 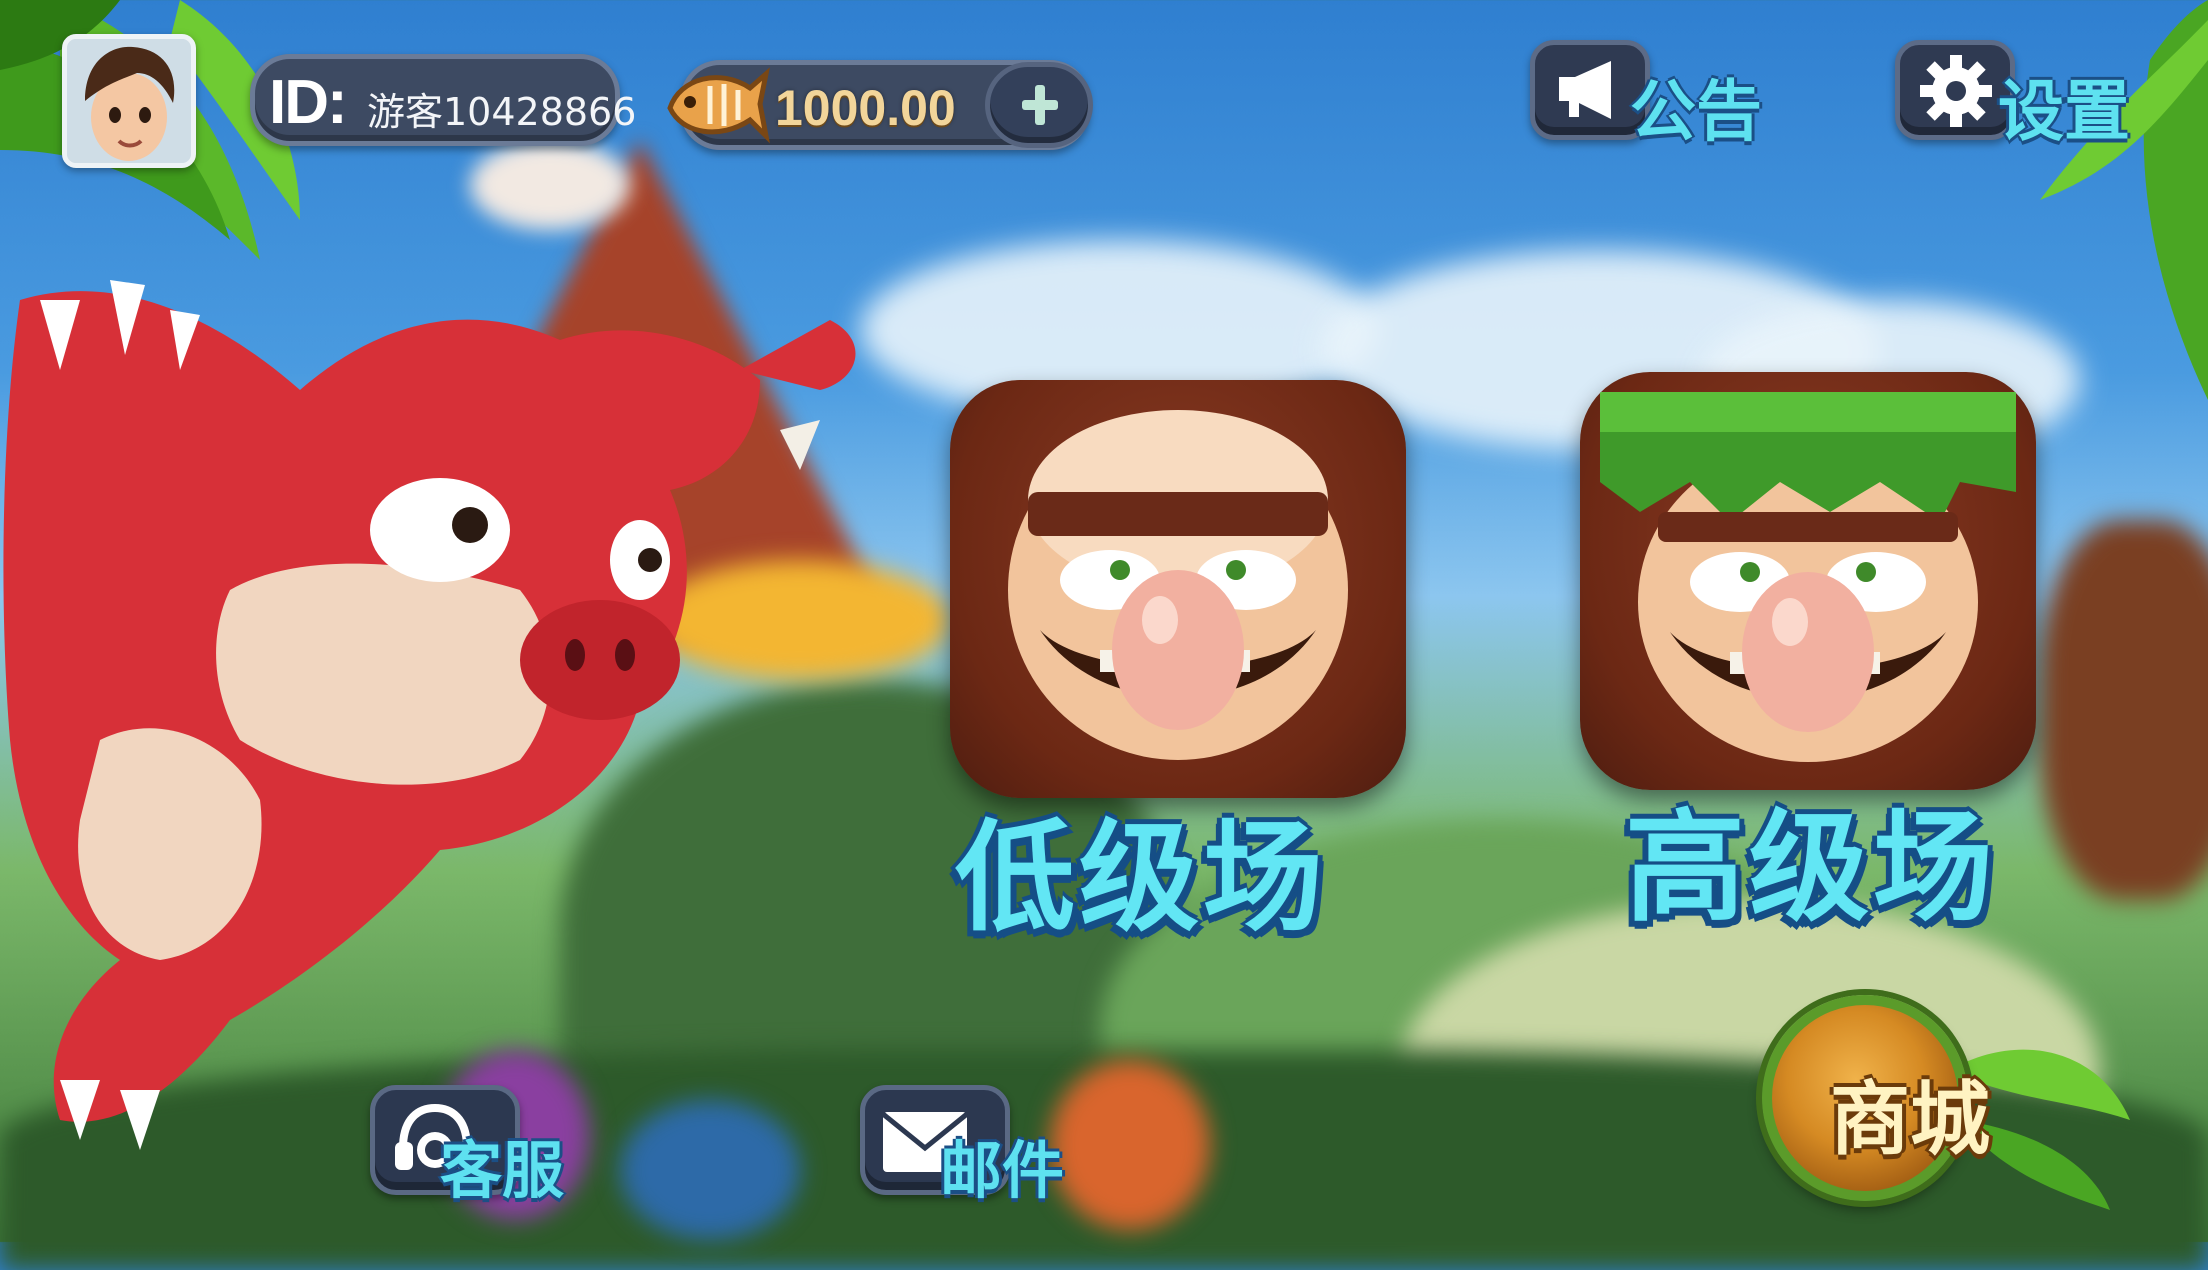 I want to click on high-level-room-card, so click(x=1808, y=581).